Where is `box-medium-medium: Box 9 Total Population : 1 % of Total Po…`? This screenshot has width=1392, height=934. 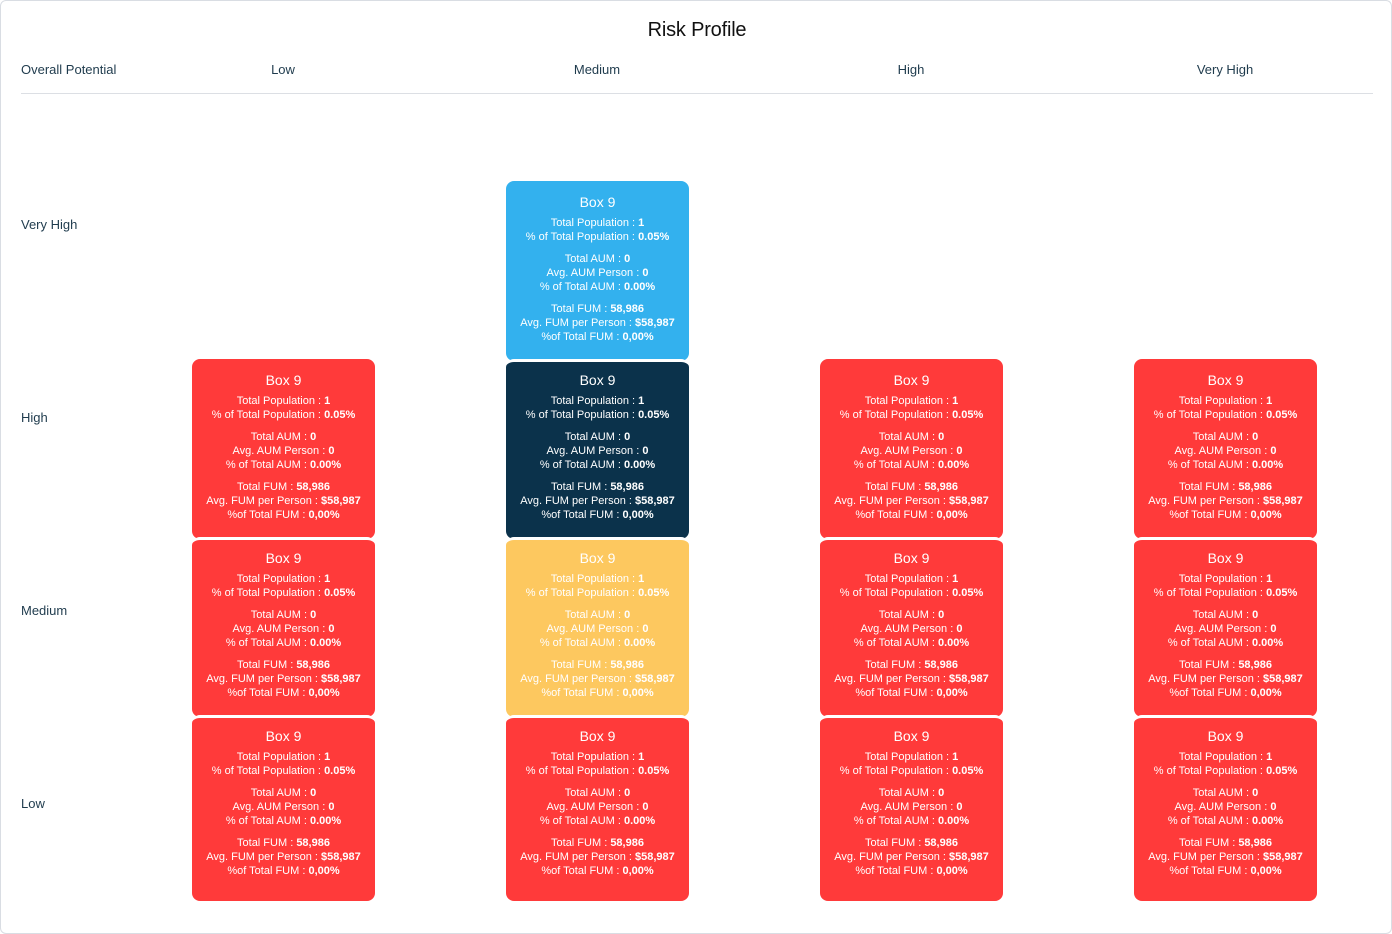 box-medium-medium: Box 9 Total Population : 1 % of Total Po… is located at coordinates (597, 627).